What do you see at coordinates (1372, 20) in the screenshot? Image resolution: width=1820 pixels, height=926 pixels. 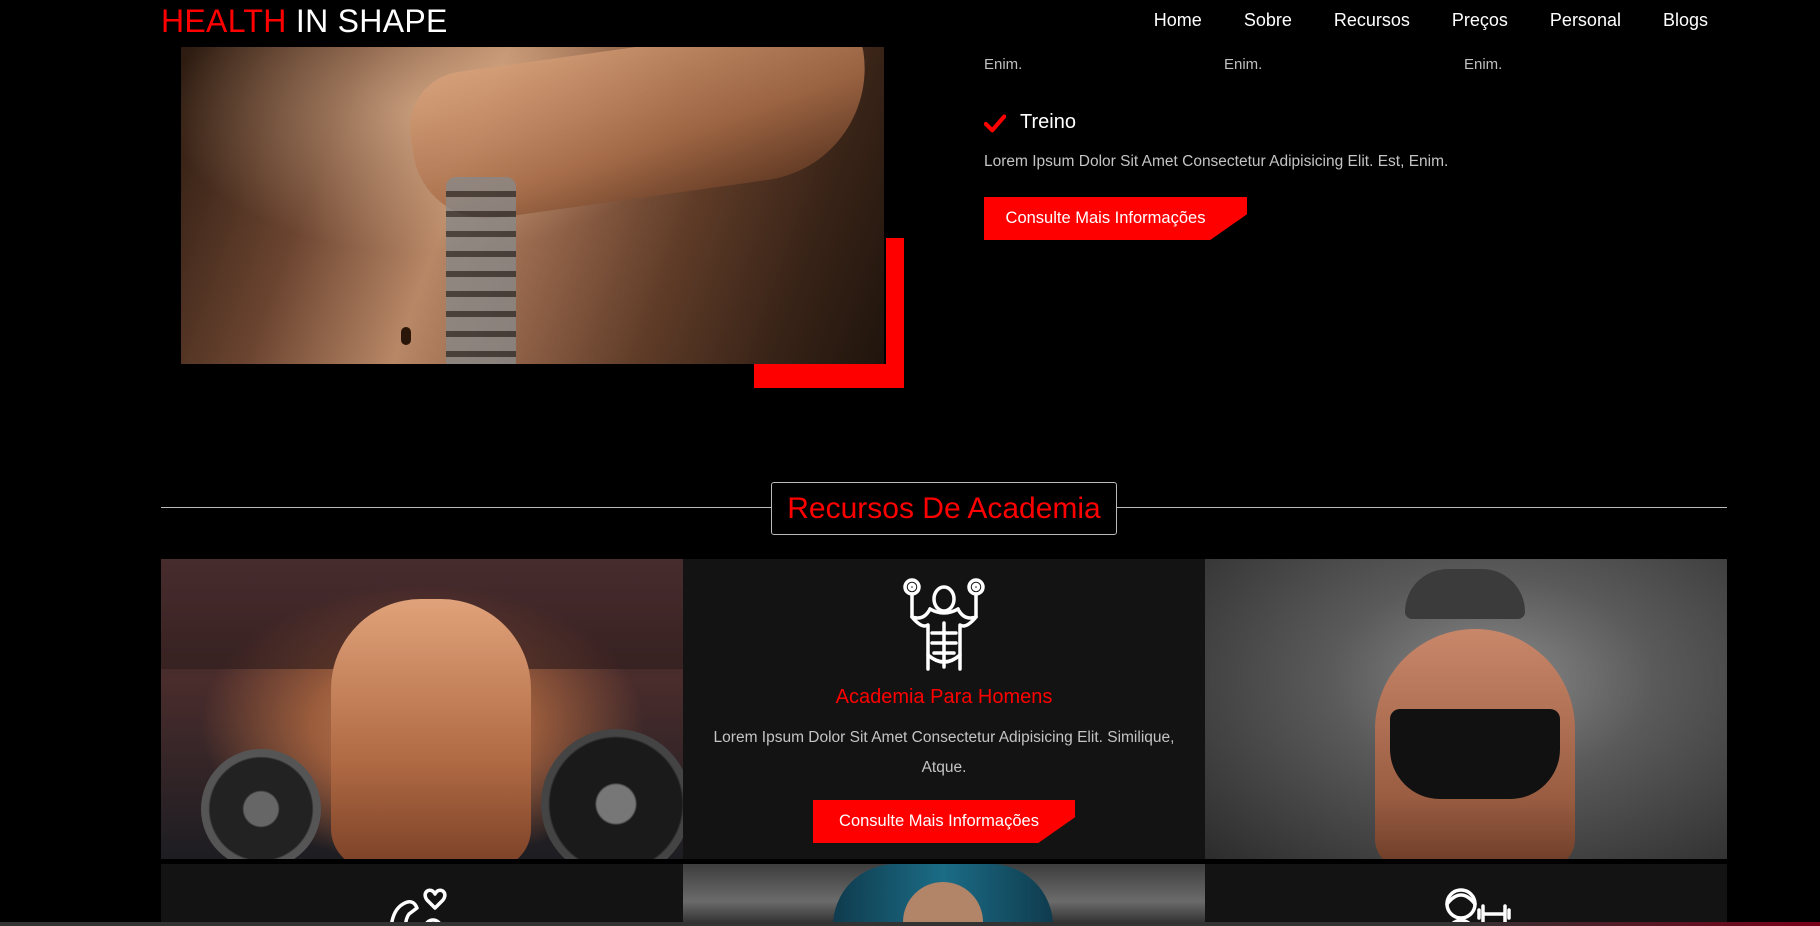 I see `nav-recursos: Recursos` at bounding box center [1372, 20].